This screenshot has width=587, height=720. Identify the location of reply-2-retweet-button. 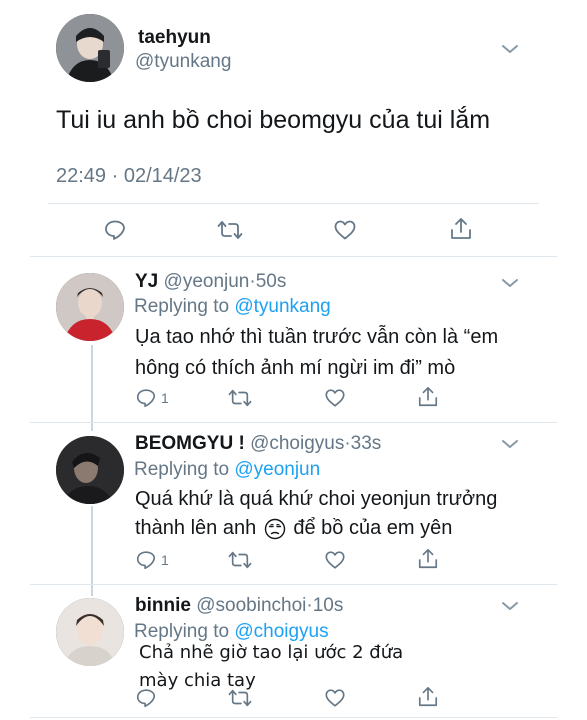
(240, 560).